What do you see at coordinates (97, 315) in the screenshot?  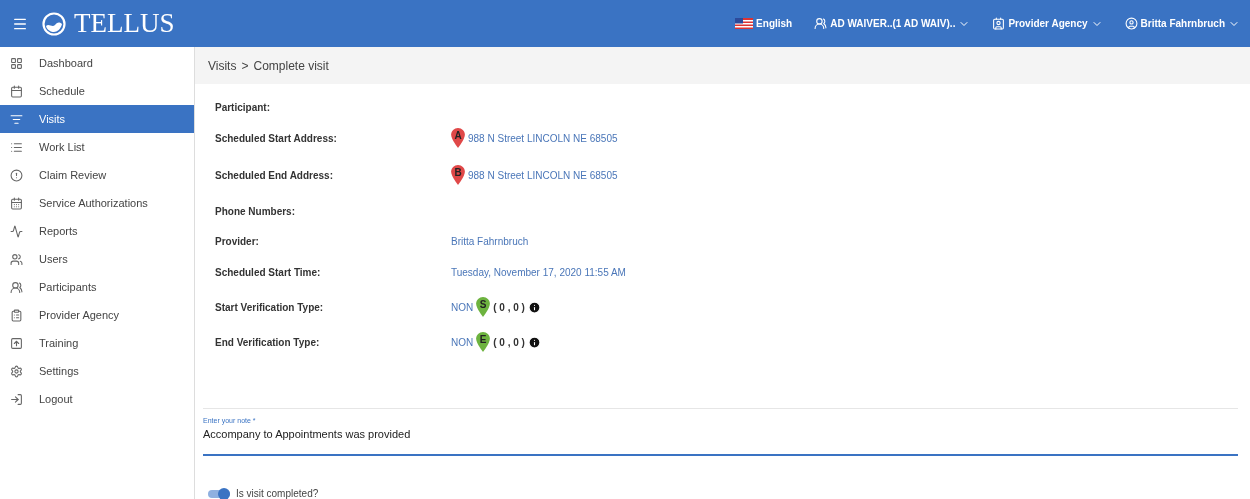 I see `sidebar-item: Provider Agency` at bounding box center [97, 315].